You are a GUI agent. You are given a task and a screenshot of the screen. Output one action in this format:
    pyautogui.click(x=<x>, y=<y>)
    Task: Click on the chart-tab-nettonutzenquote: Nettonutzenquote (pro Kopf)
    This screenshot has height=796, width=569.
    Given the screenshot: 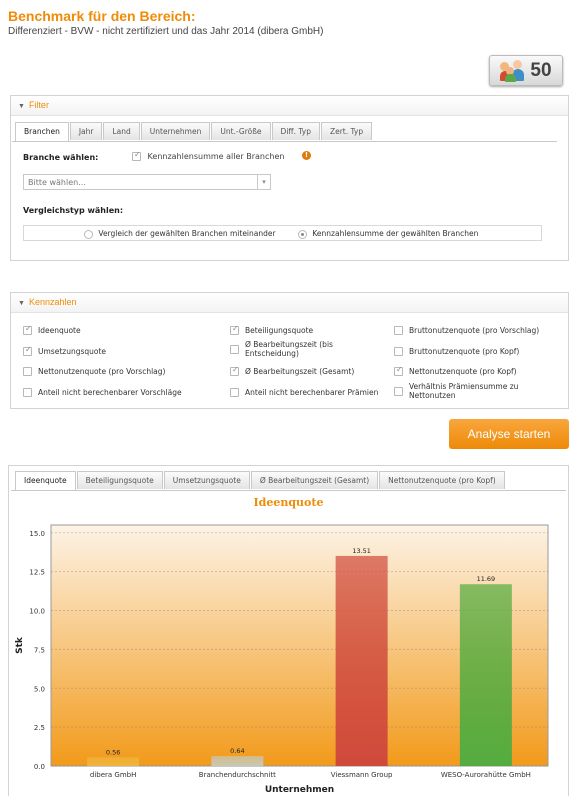 What is the action you would take?
    pyautogui.click(x=442, y=480)
    